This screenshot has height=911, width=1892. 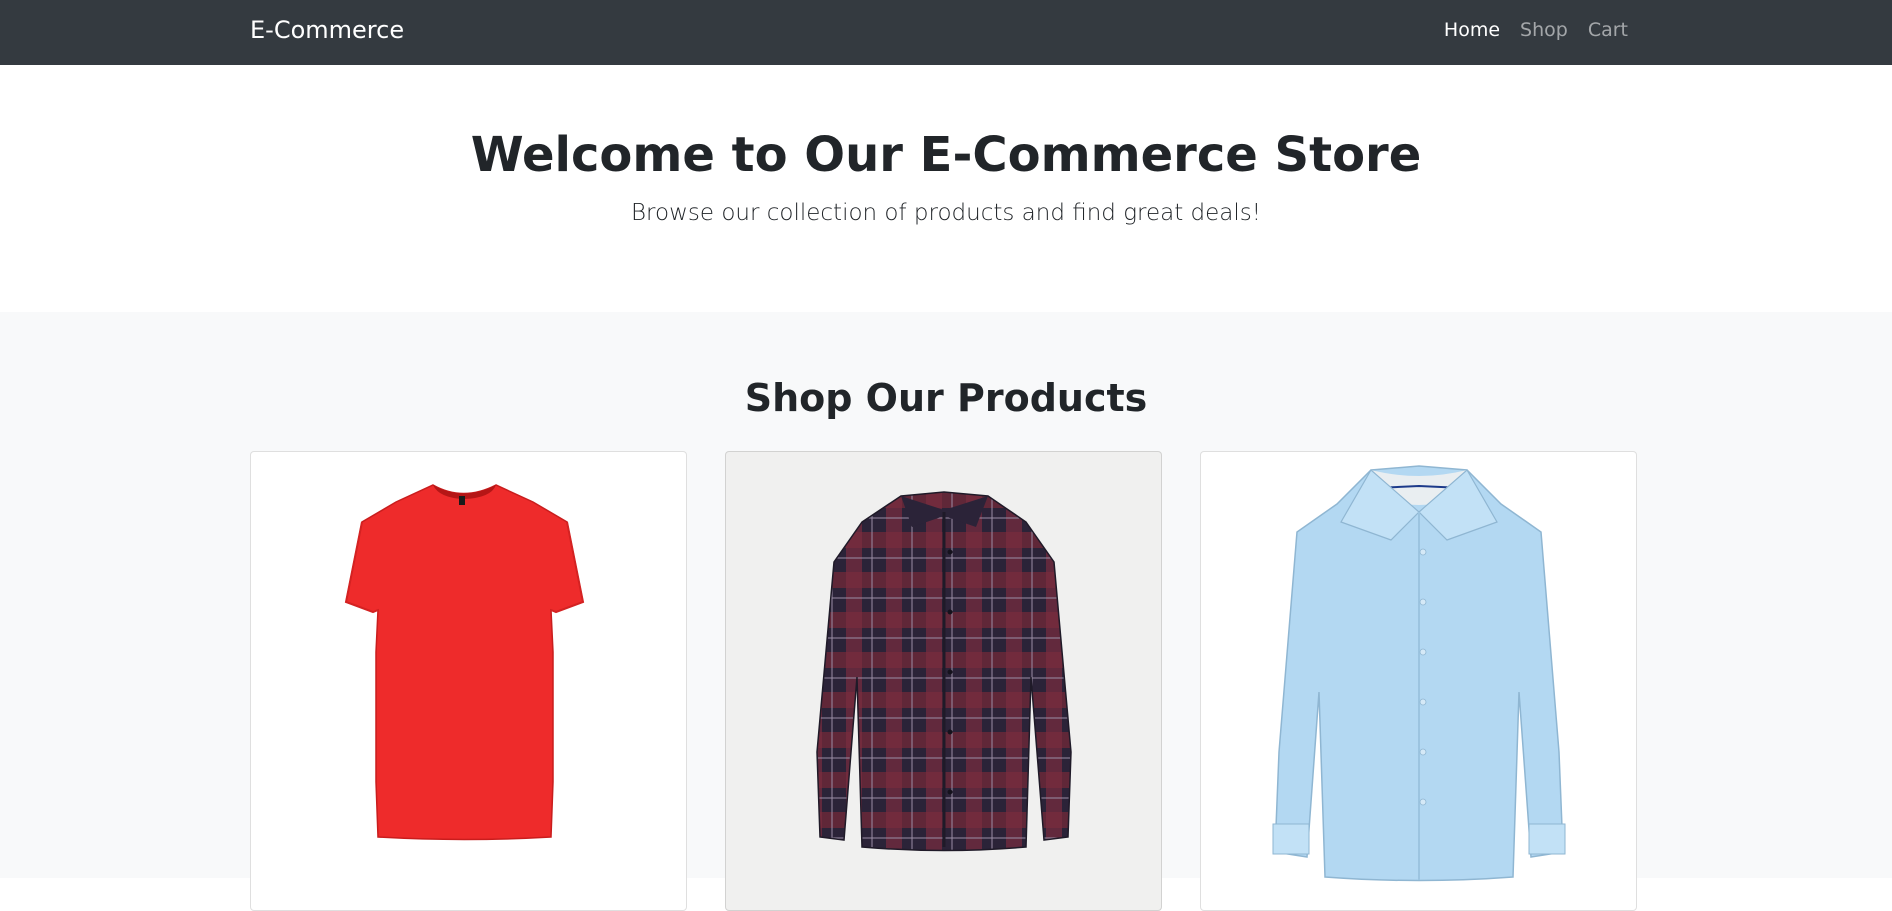 I want to click on nav-link-shop: Shop, so click(x=1544, y=30).